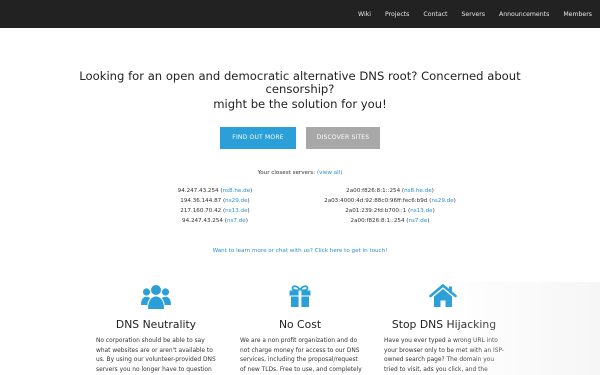 This screenshot has width=600, height=375. I want to click on nav-item-contact: Contact, so click(435, 14).